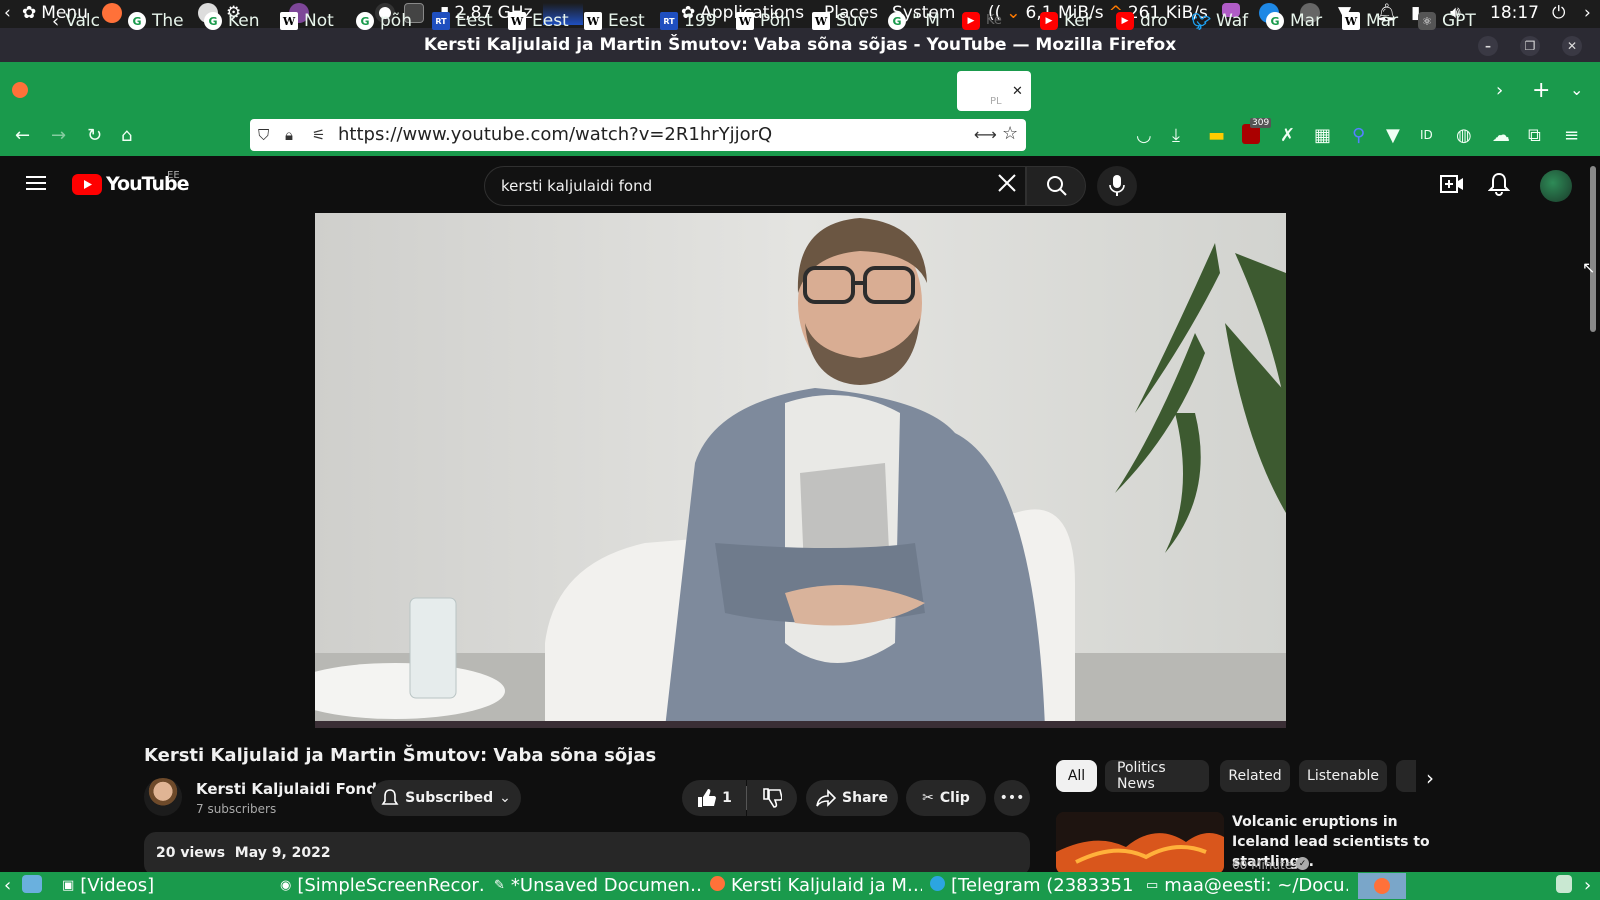 This screenshot has height=900, width=1600. Describe the element at coordinates (1464, 135) in the screenshot. I see `extension-globe-icon: ◍` at that location.